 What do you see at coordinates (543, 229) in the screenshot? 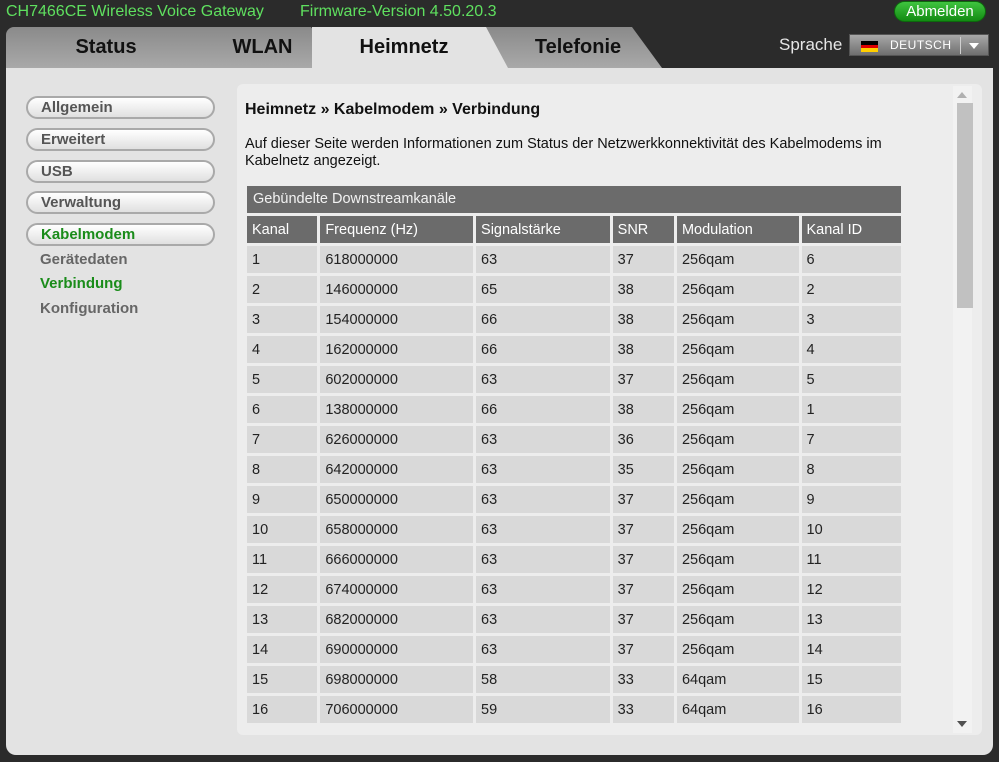
I see `column-header-signalstaerke: Signalstärke` at bounding box center [543, 229].